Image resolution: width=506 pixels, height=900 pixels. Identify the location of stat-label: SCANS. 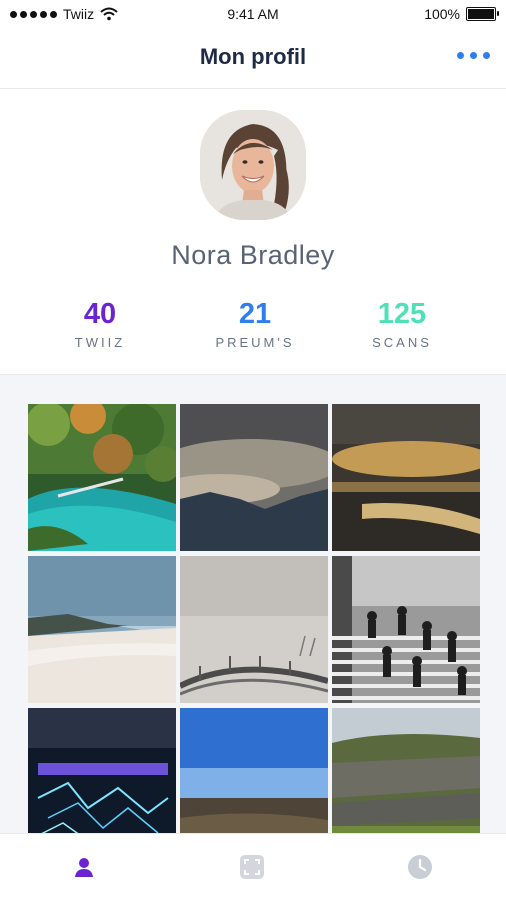
(402, 342).